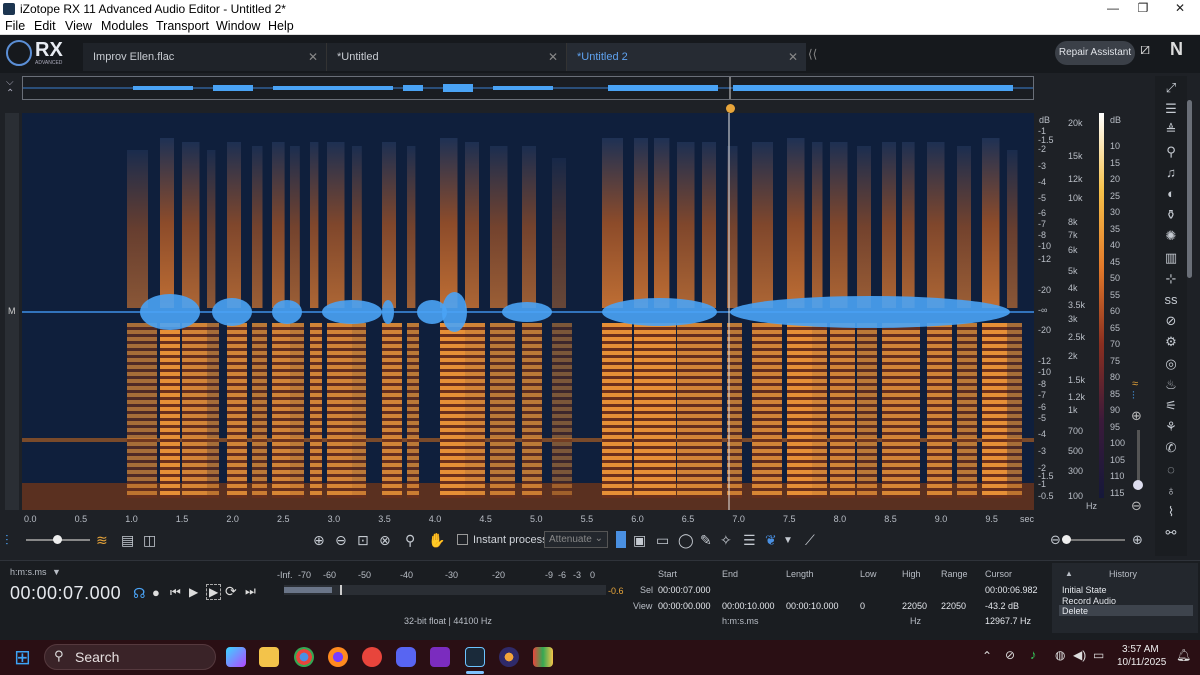 This screenshot has height=675, width=1200. I want to click on zoom-in-horizontal-icon: ⊕, so click(1137, 540).